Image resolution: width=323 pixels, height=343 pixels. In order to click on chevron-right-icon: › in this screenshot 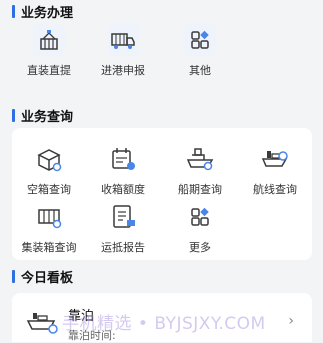, I will do `click(291, 321)`.